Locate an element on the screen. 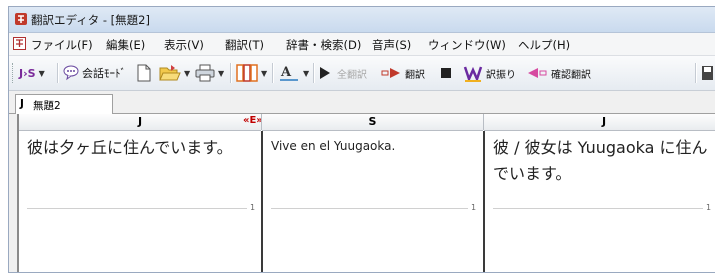 Image resolution: width=715 pixels, height=273 pixels. source-column-header: J is located at coordinates (140, 122).